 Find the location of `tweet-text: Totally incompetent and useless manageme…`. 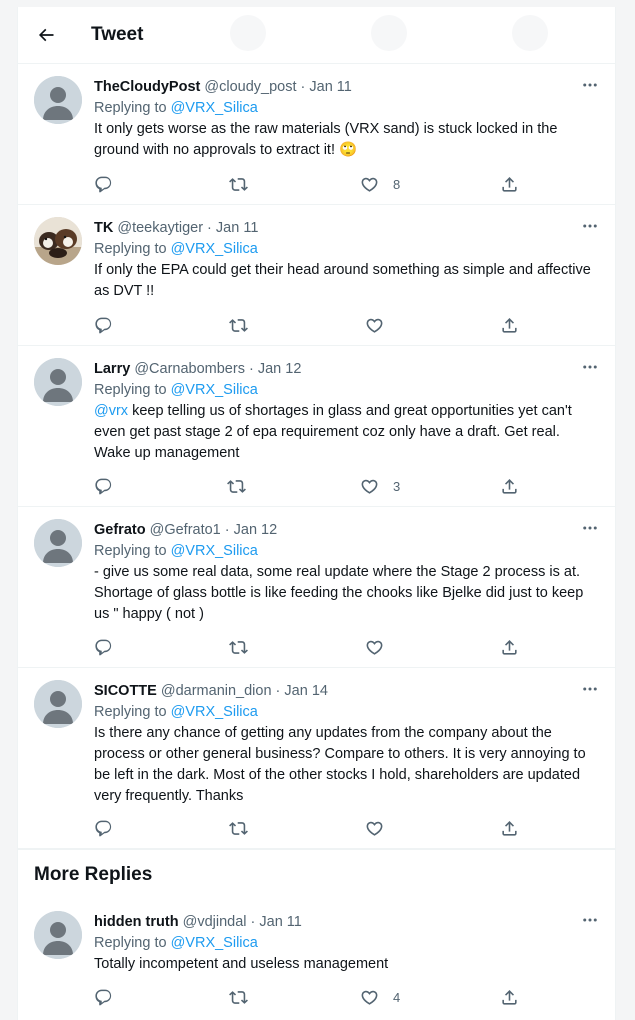

tweet-text: Totally incompetent and useless manageme… is located at coordinates (241, 964).